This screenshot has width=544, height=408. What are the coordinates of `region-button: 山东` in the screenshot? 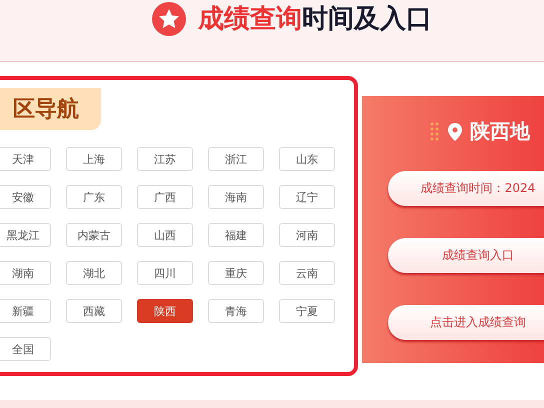 It's located at (307, 159).